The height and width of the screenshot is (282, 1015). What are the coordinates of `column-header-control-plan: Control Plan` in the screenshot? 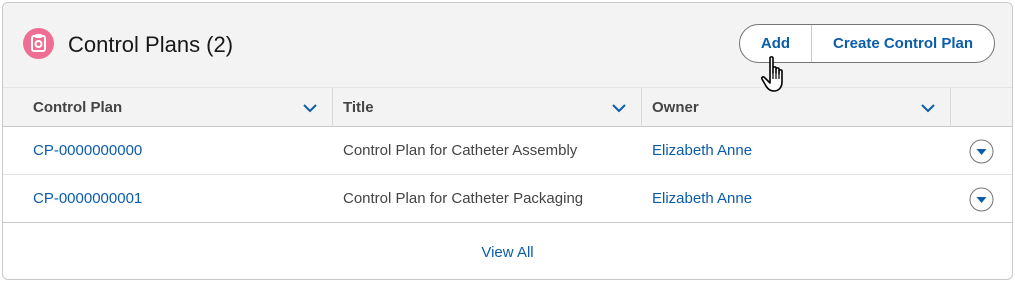 It's located at (168, 107).